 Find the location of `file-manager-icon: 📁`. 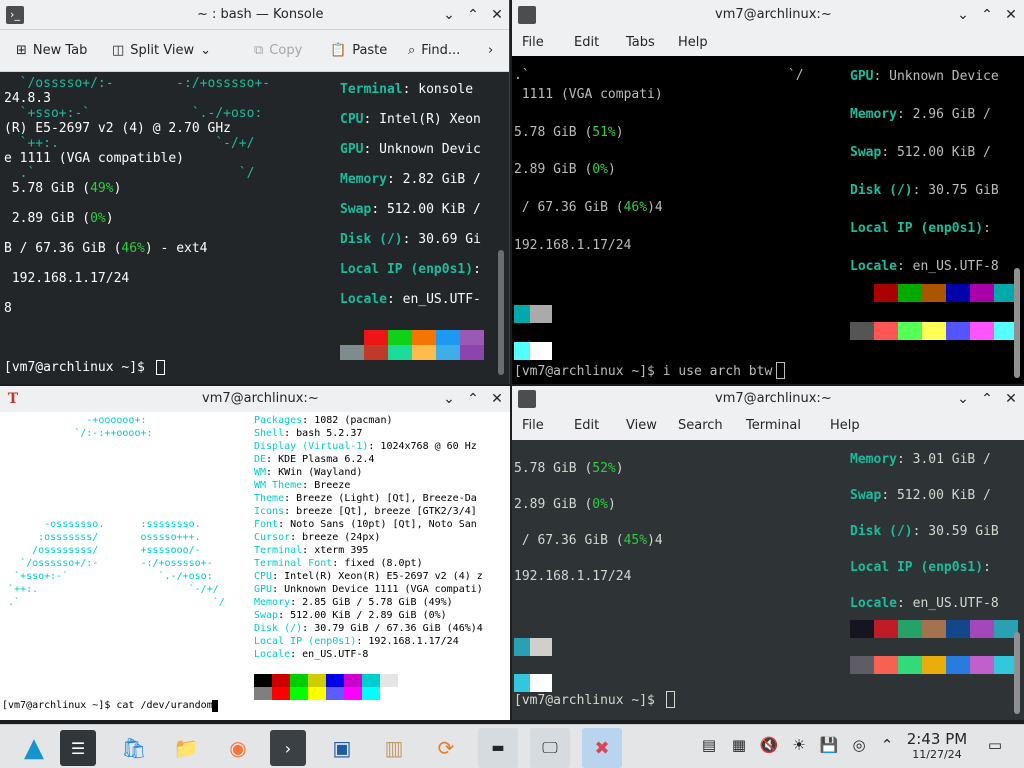

file-manager-icon: 📁 is located at coordinates (186, 748).